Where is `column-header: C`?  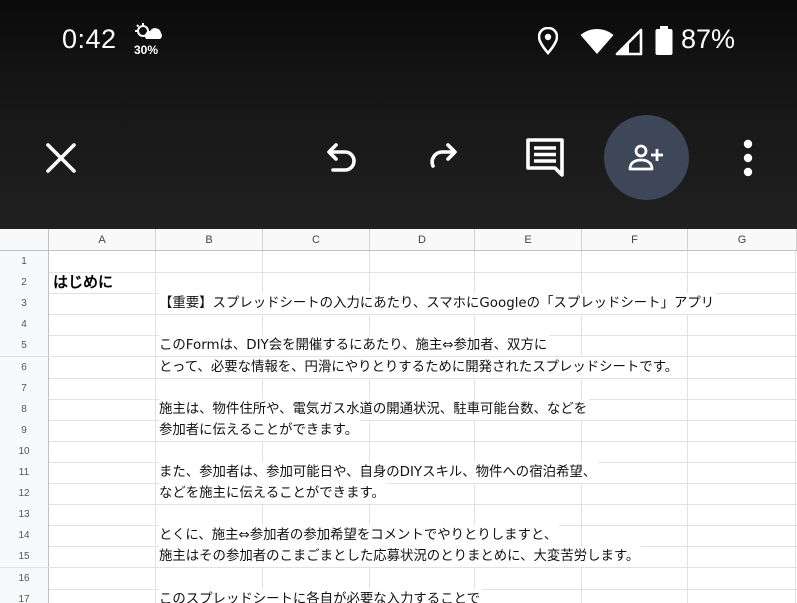 column-header: C is located at coordinates (316, 239).